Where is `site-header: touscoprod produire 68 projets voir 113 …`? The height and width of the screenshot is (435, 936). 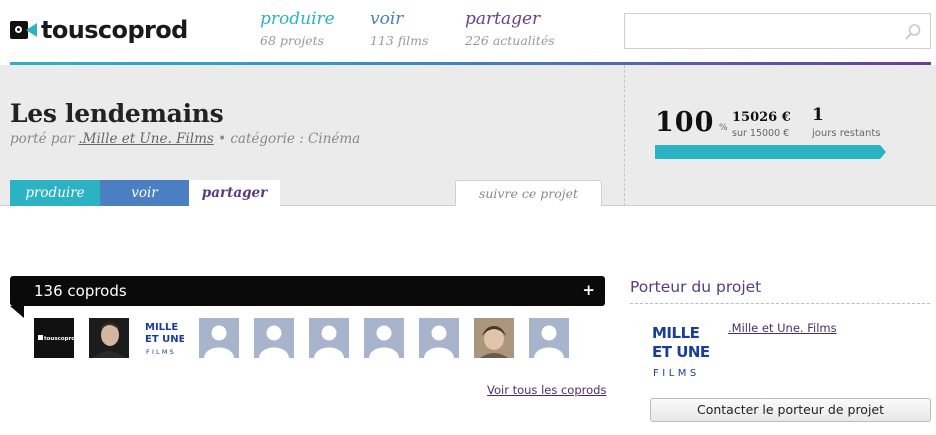 site-header: touscoprod produire 68 projets voir 113 … is located at coordinates (468, 32).